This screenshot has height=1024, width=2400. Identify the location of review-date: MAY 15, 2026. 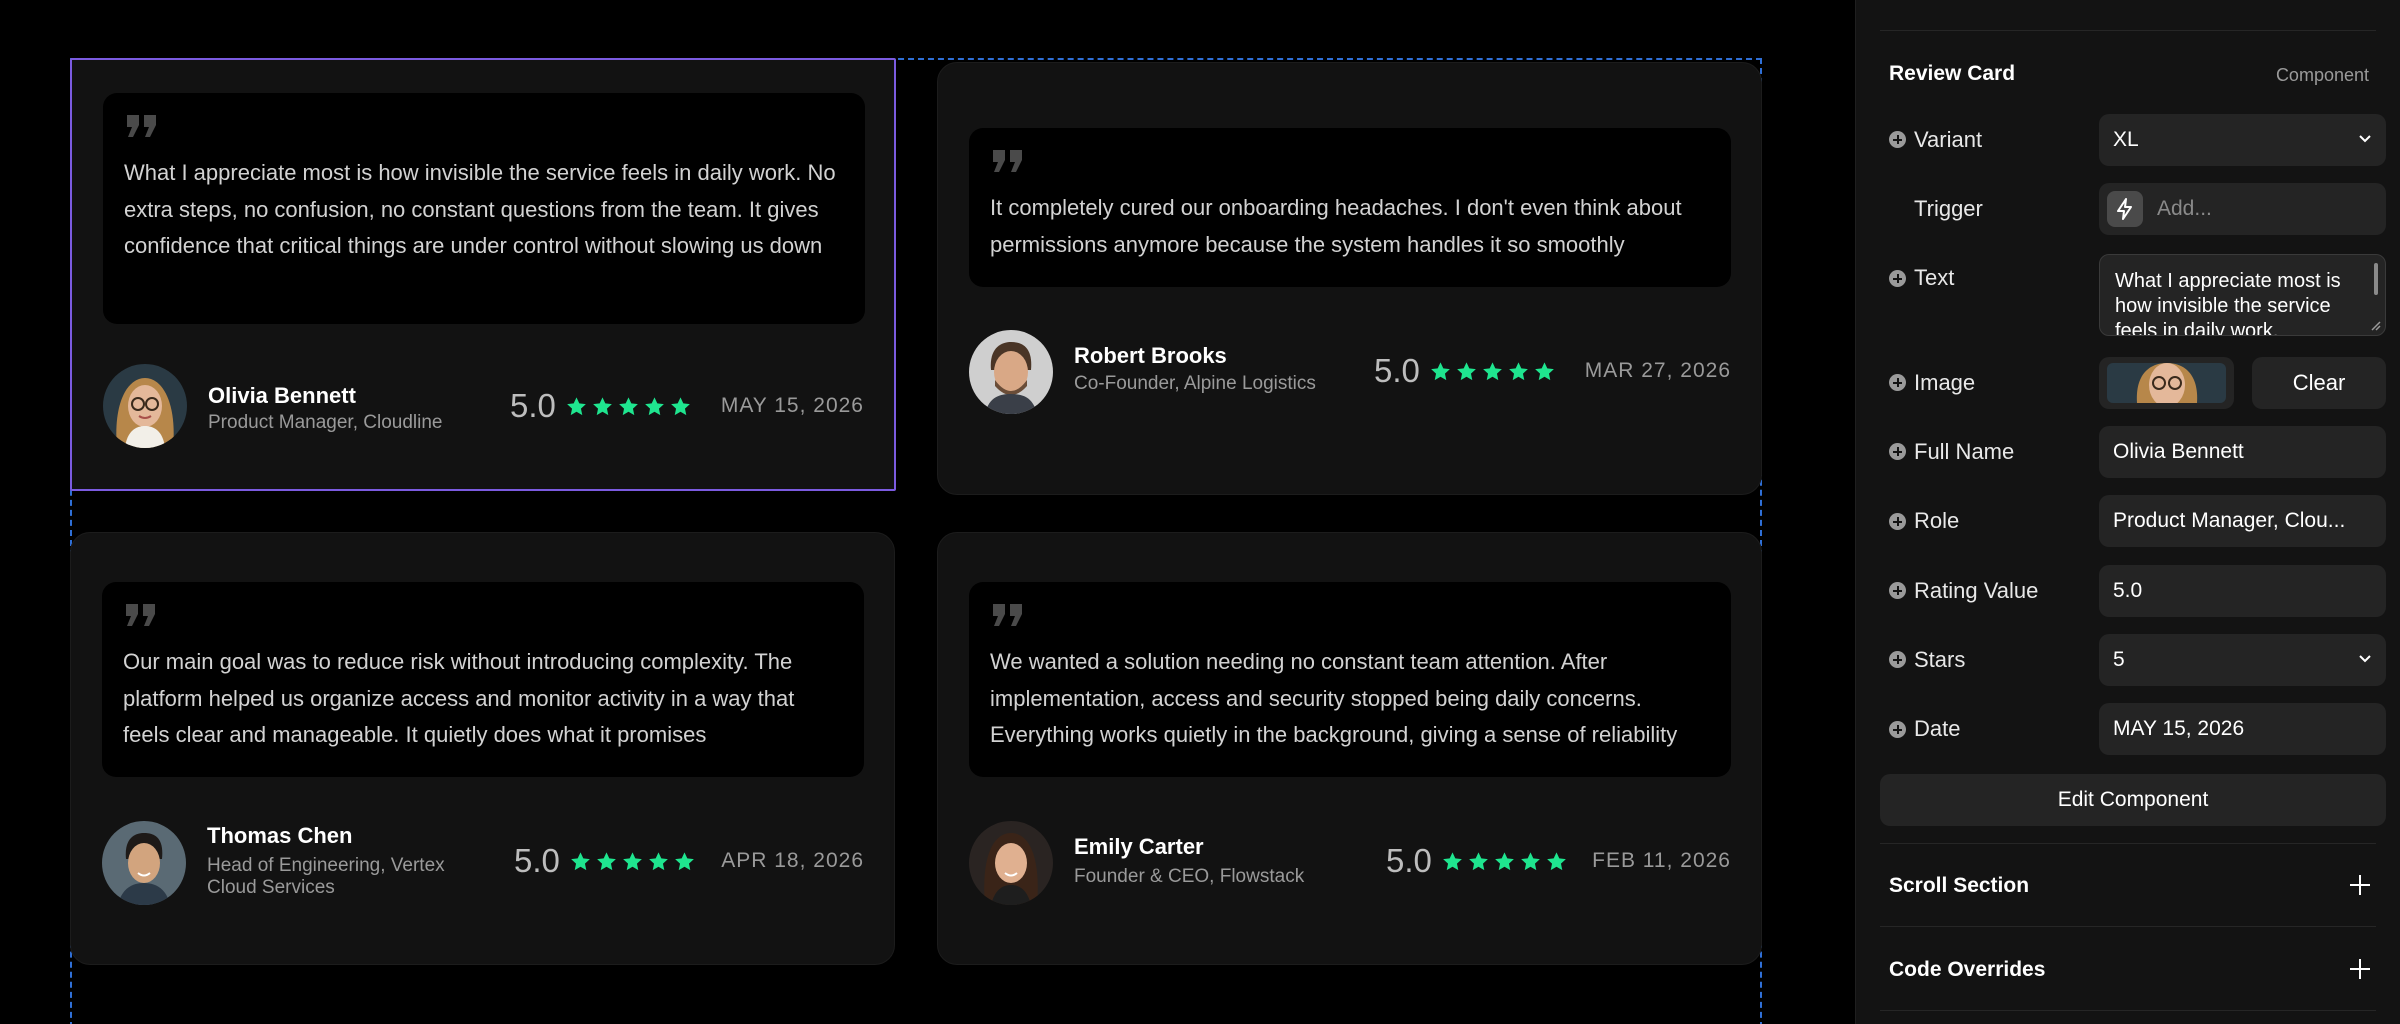
(792, 405).